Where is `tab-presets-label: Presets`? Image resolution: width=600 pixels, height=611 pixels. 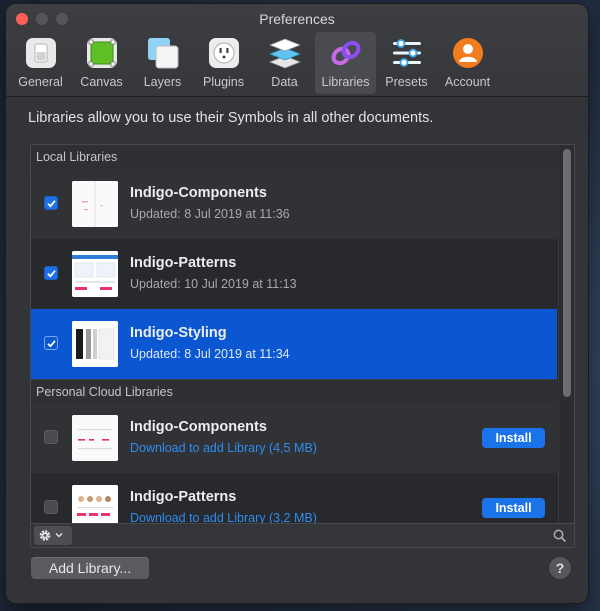 tab-presets-label: Presets is located at coordinates (406, 82).